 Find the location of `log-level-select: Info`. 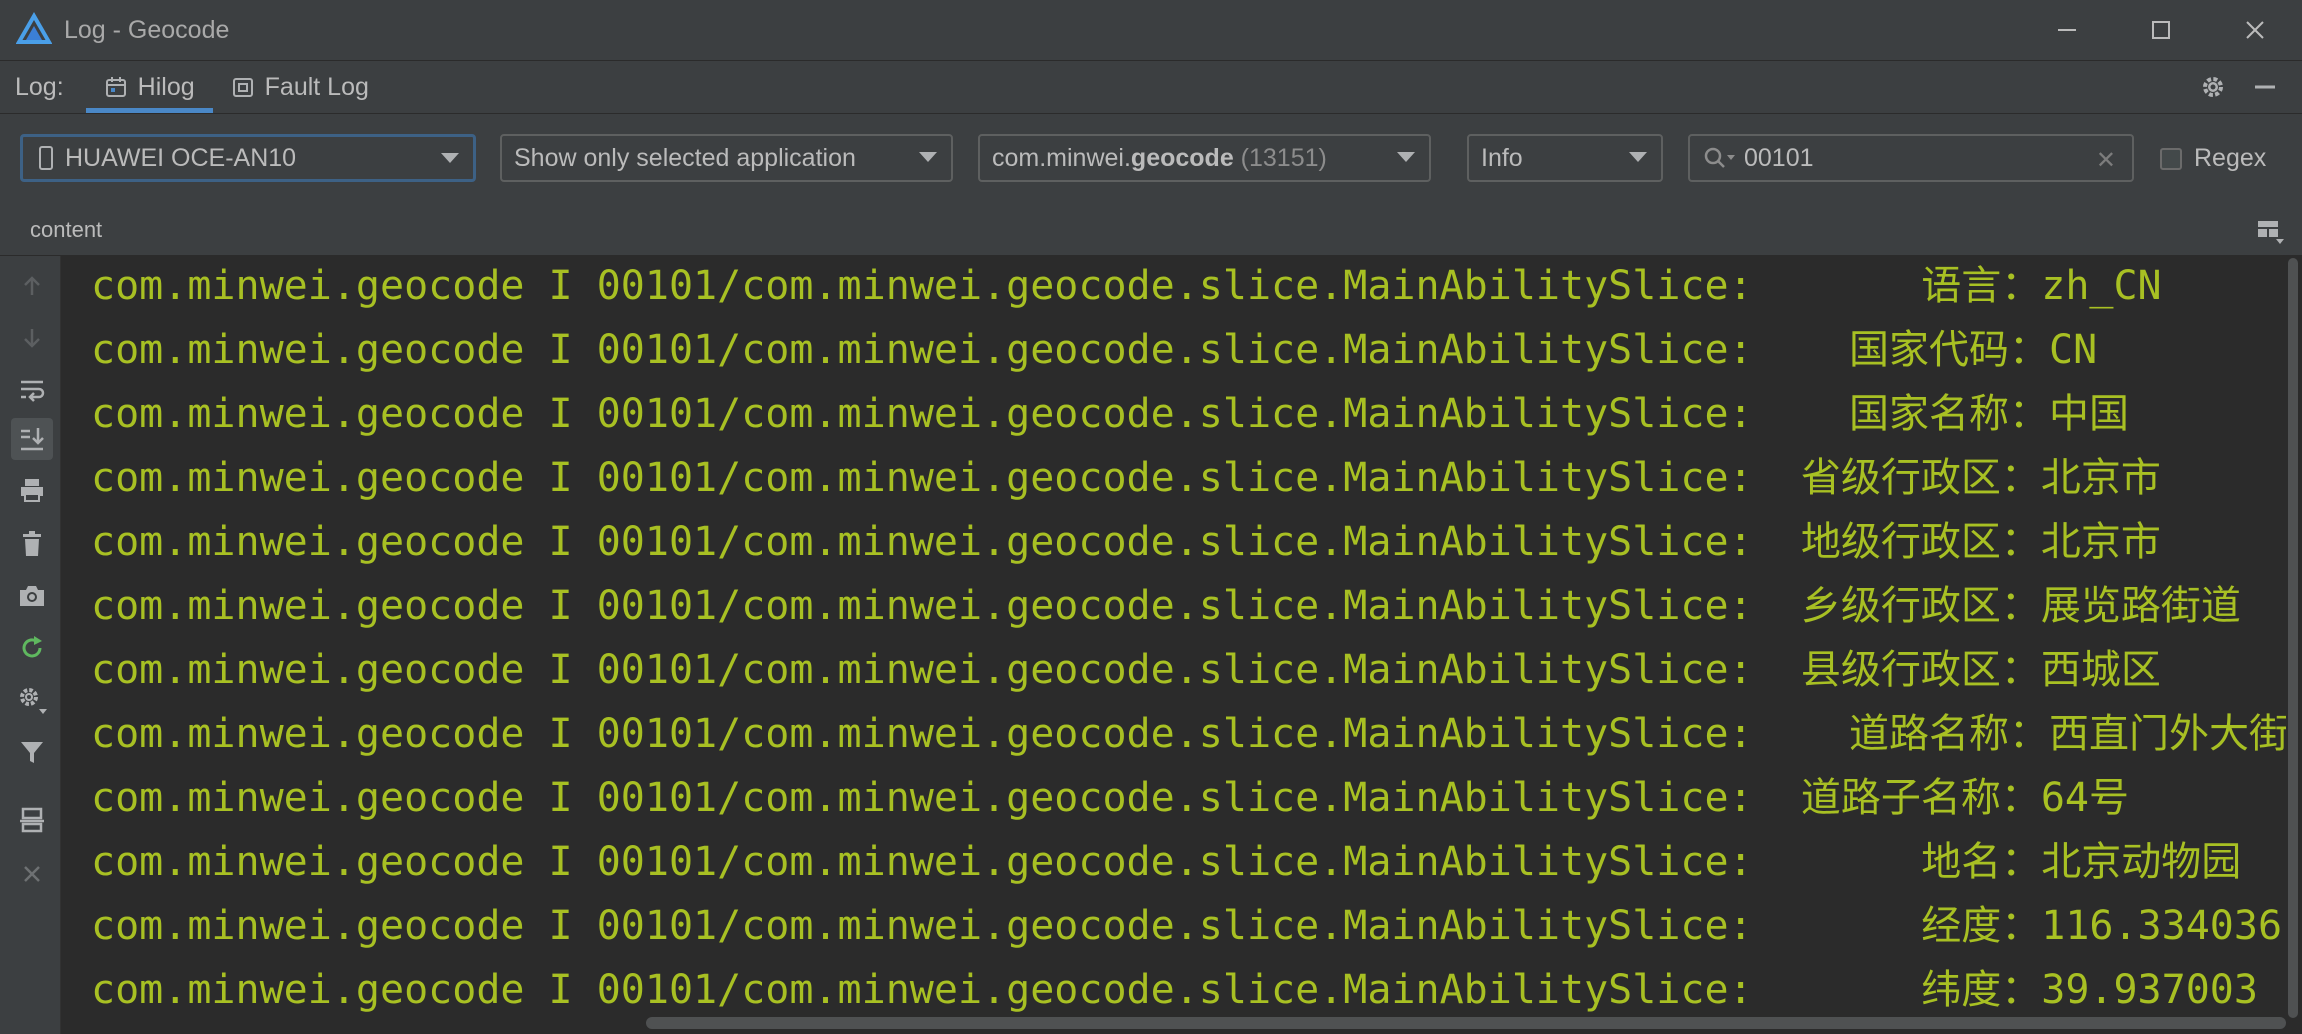

log-level-select: Info is located at coordinates (1565, 158).